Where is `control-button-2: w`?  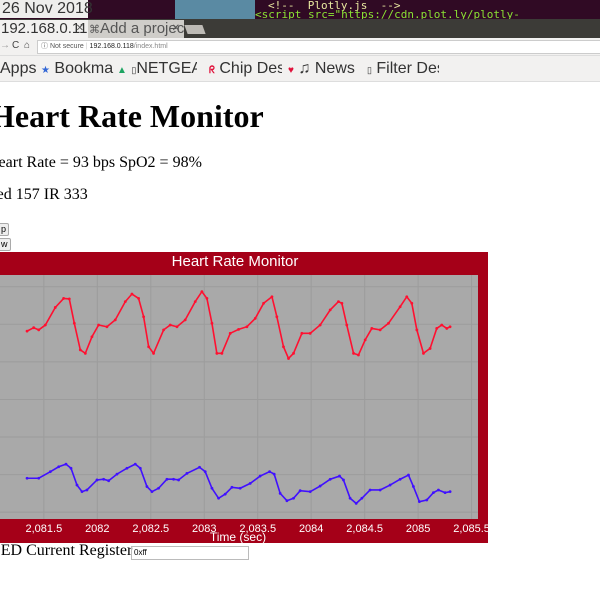 control-button-2: w is located at coordinates (5, 244).